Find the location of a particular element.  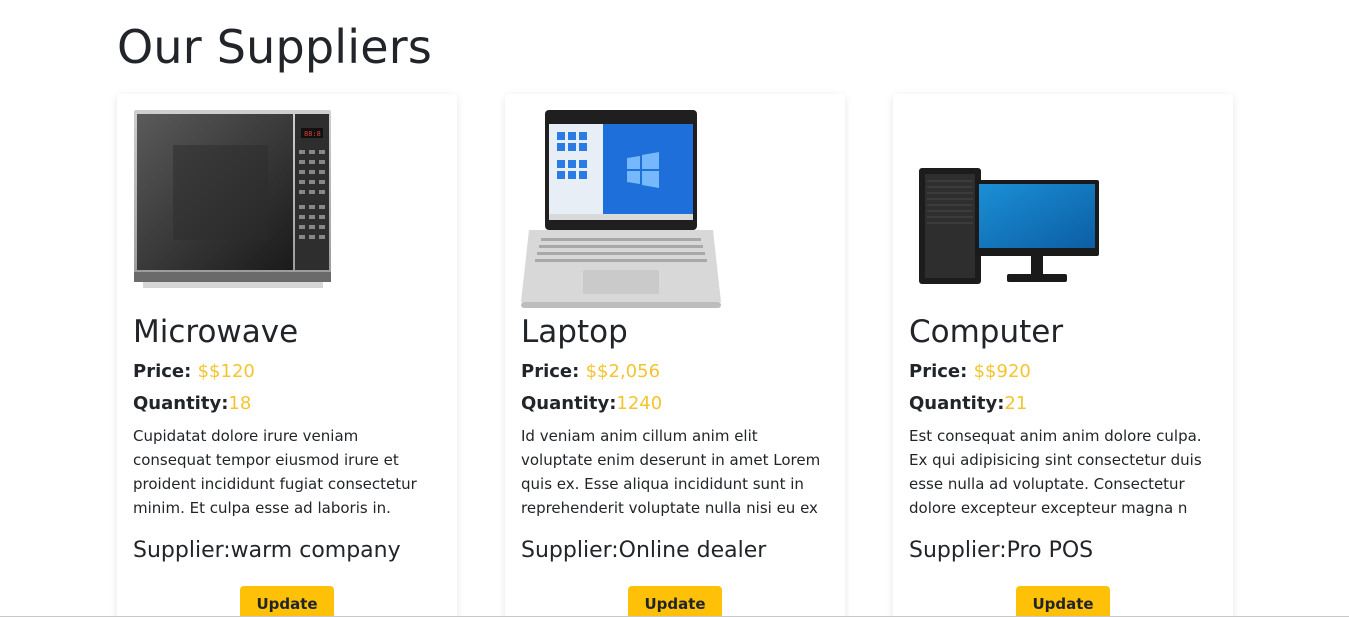

price-row: Price: $$920 is located at coordinates (1063, 372).